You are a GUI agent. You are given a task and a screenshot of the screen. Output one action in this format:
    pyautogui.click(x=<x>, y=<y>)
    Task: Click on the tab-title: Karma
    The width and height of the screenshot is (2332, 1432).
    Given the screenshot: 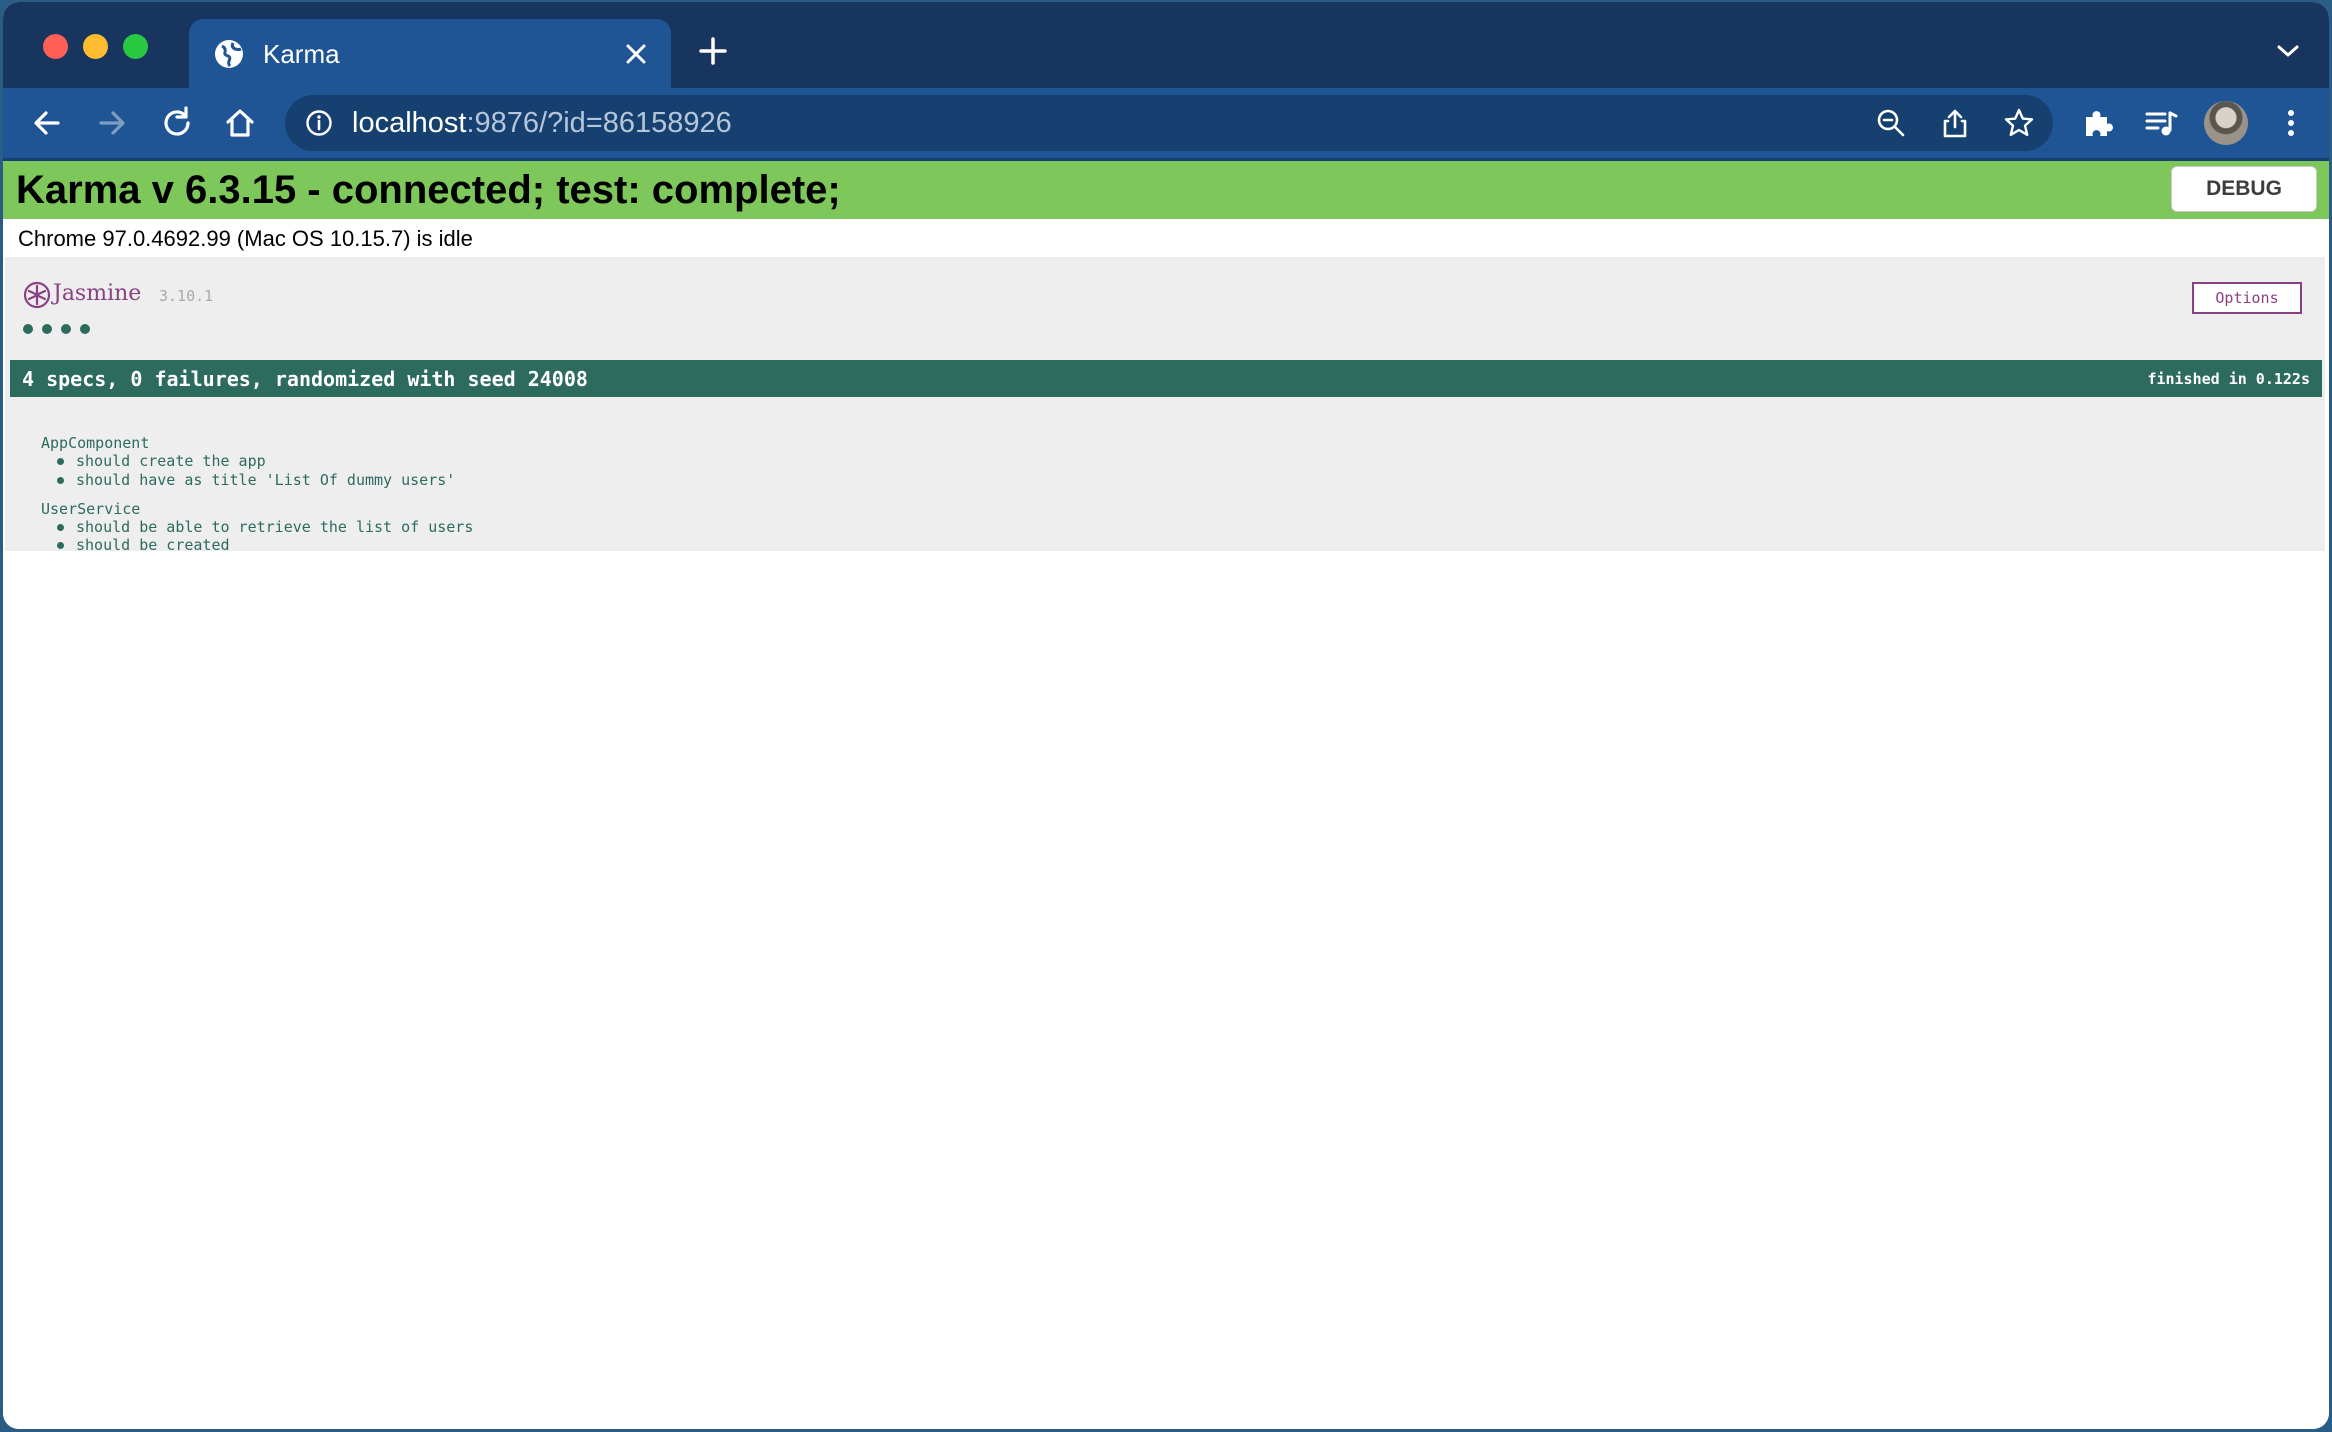 What is the action you would take?
    pyautogui.click(x=301, y=54)
    